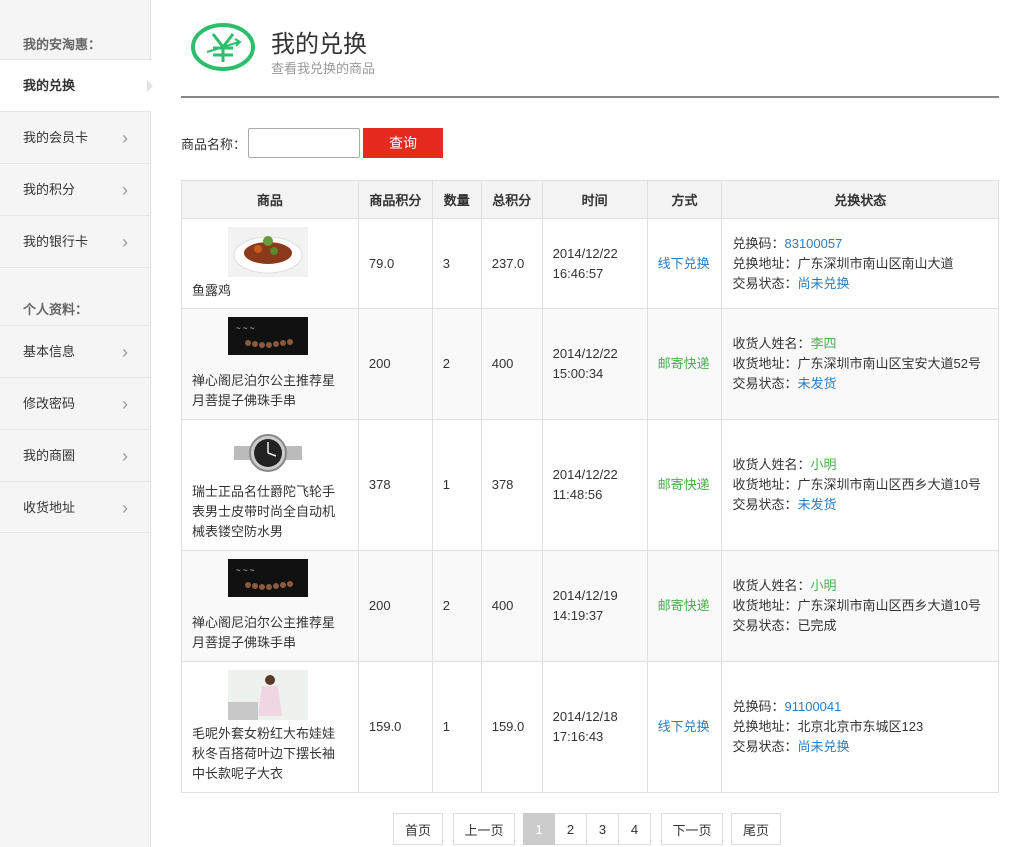 The width and height of the screenshot is (1030, 847). I want to click on col-header-qty: 数量, so click(456, 199).